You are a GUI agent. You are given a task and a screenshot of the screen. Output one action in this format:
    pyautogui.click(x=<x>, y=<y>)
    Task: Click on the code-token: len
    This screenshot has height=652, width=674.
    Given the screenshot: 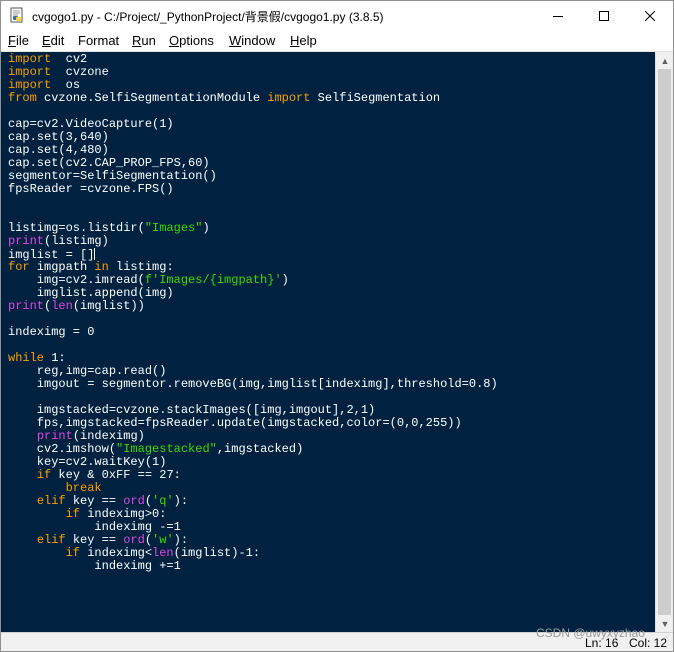 What is the action you would take?
    pyautogui.click(x=163, y=553)
    